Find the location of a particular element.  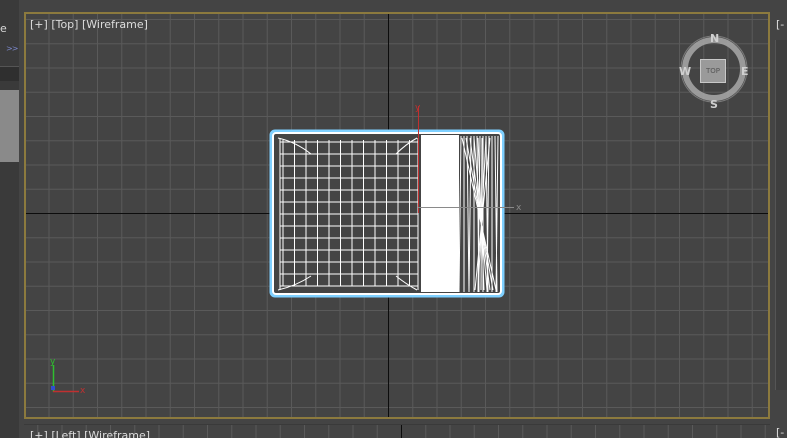

expand-chevron-icon: >> is located at coordinates (12, 48).